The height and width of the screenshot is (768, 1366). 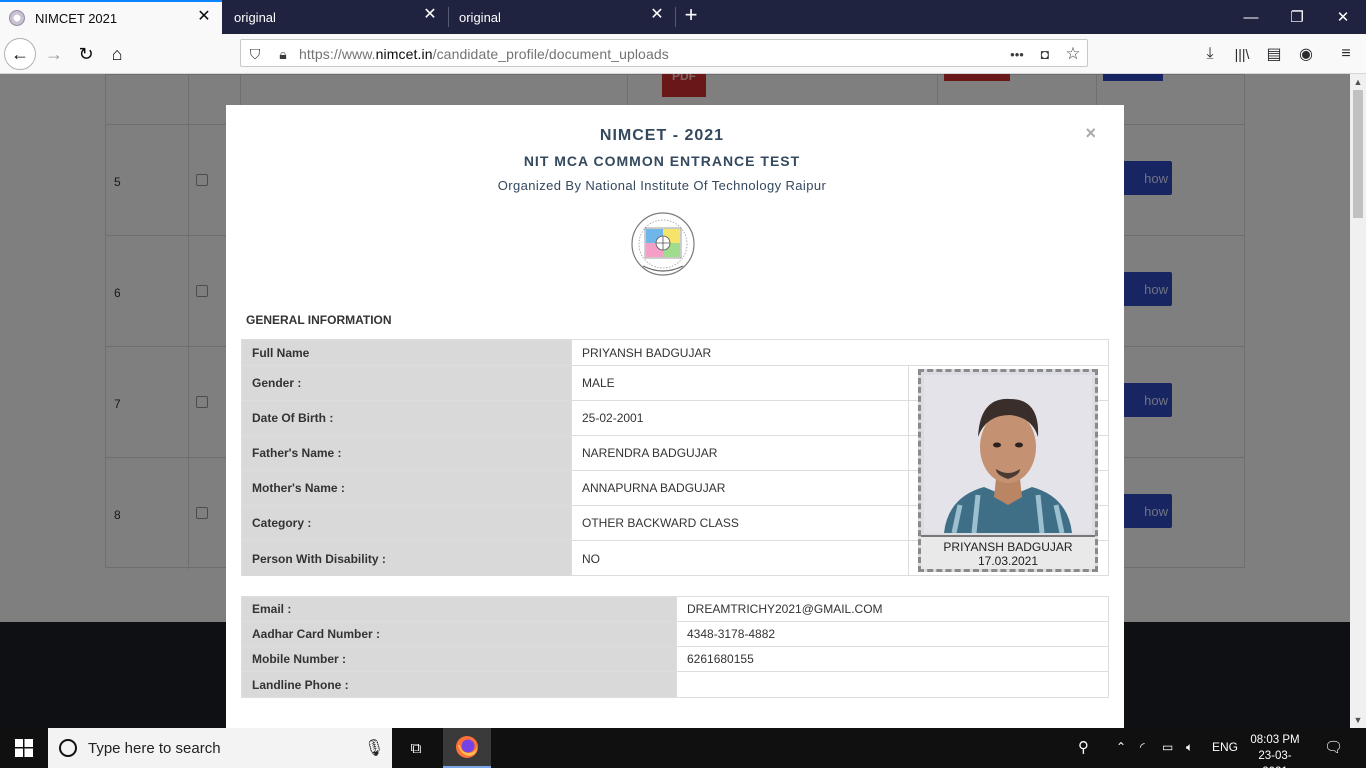 I want to click on clock-time: 08:03 PM, so click(x=1275, y=740).